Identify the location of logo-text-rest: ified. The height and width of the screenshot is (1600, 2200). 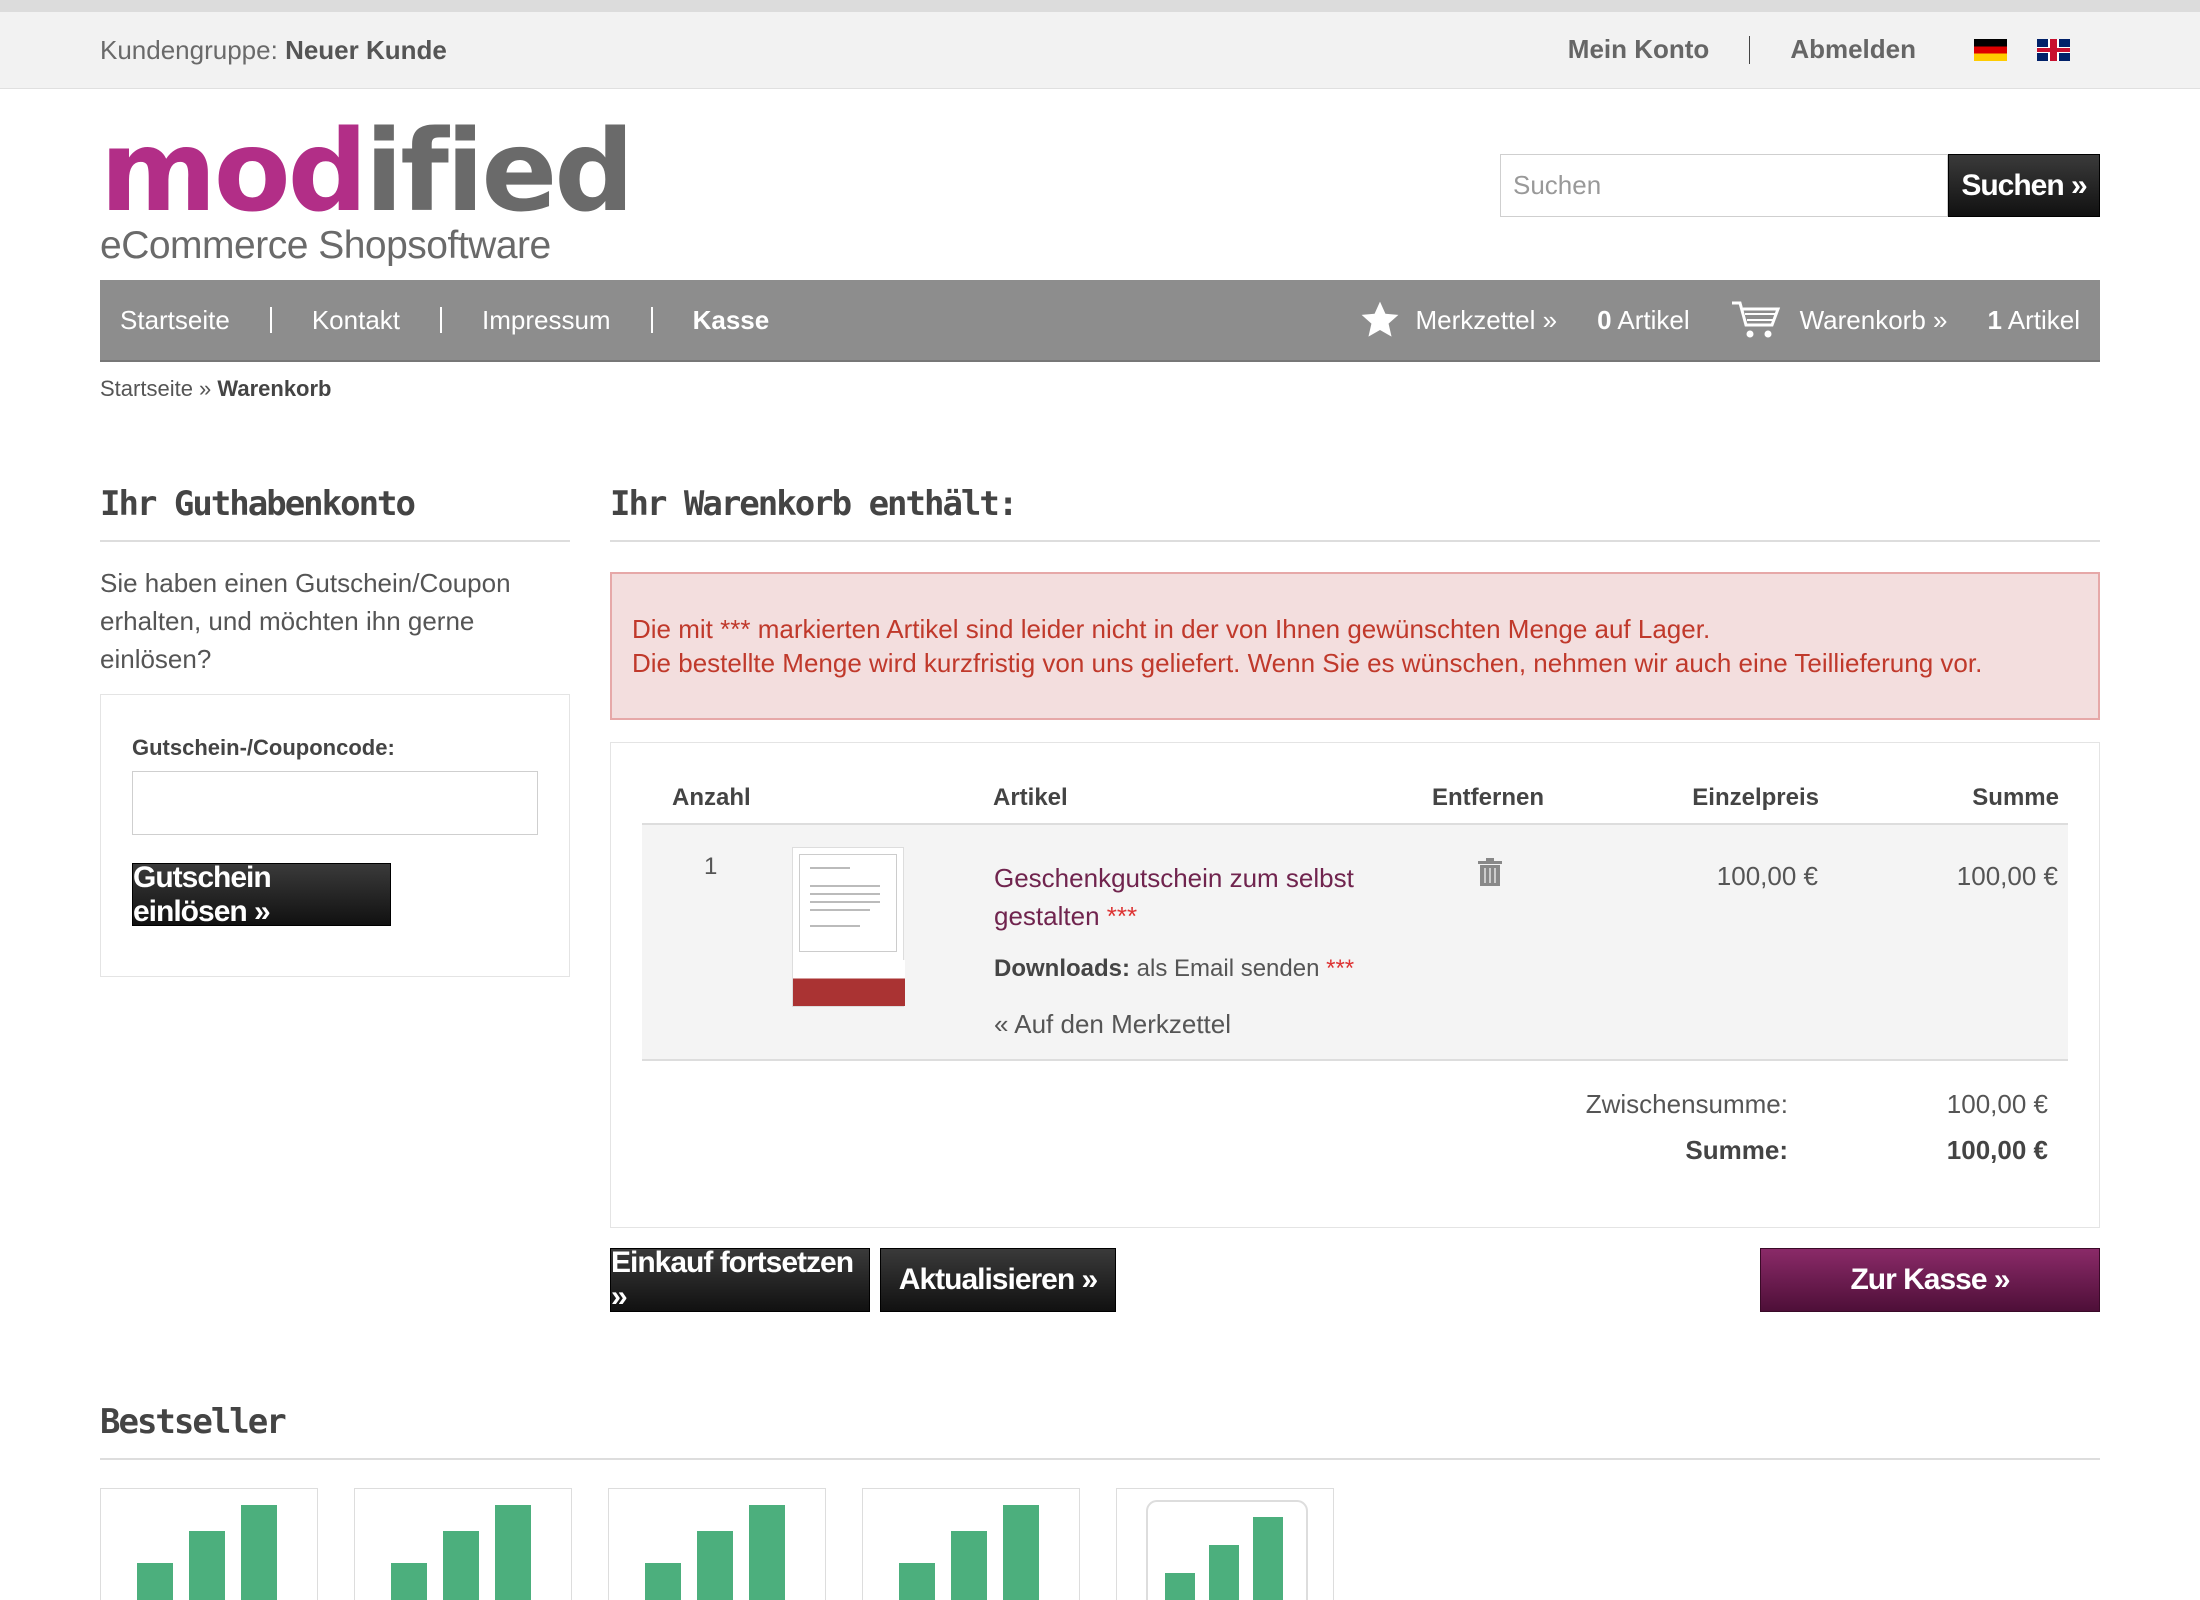
(499, 172).